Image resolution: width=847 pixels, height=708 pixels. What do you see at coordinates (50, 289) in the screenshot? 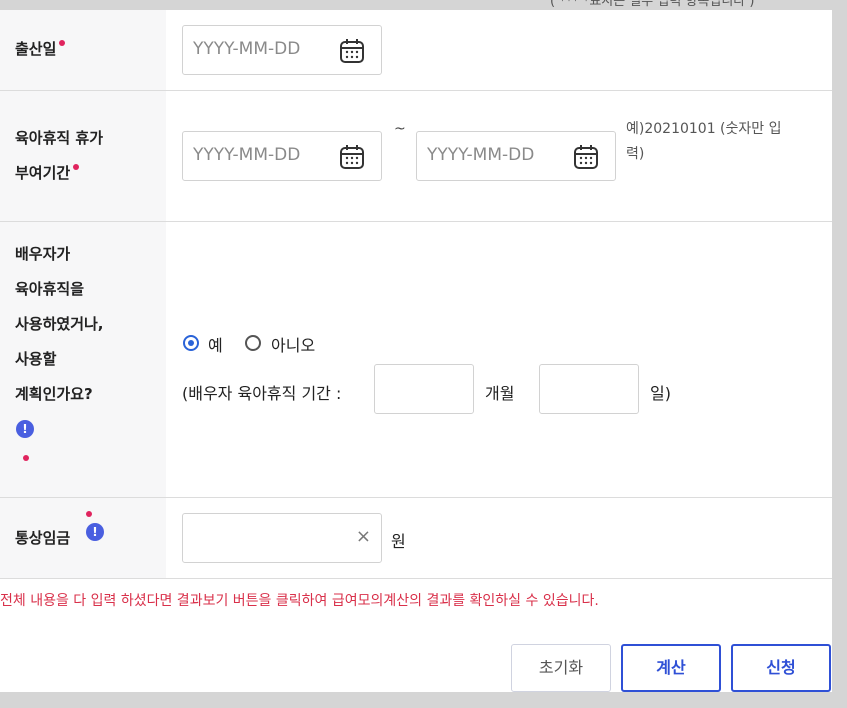
I see `spouse-label-line: 육아휴직을` at bounding box center [50, 289].